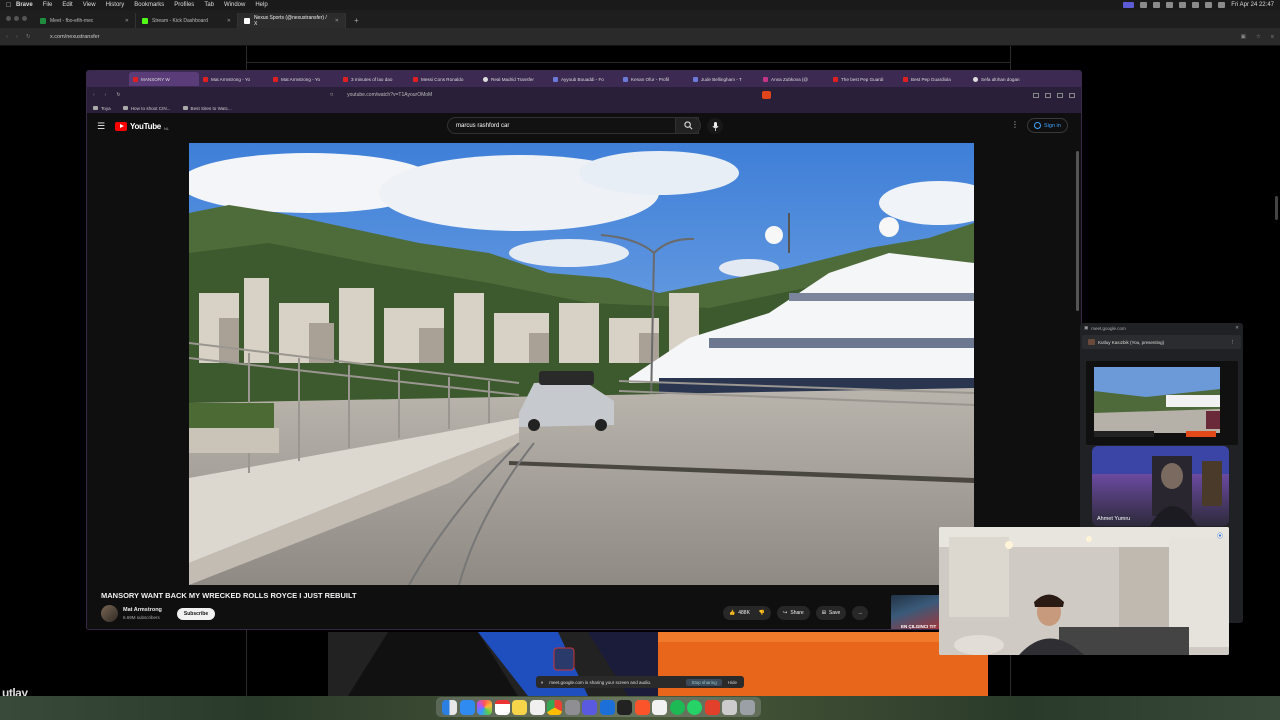  What do you see at coordinates (234, 5) in the screenshot?
I see `menu-window: Window` at bounding box center [234, 5].